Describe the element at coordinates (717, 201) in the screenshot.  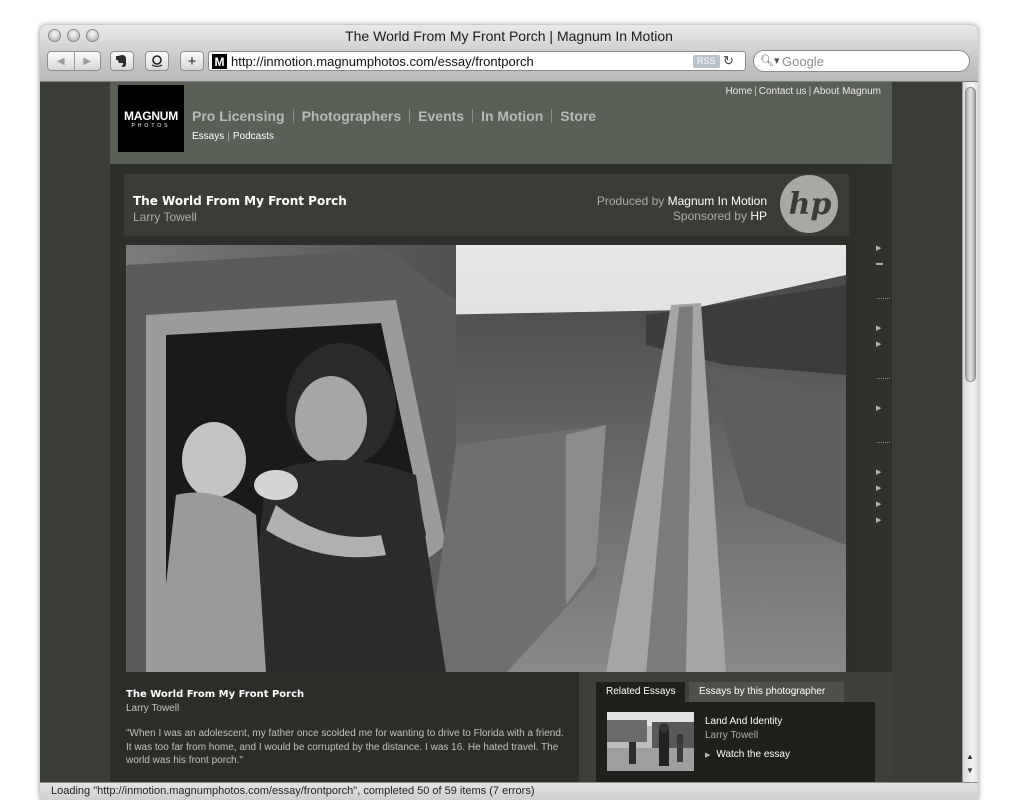
I see `producer-name: Magnum In Motion` at that location.